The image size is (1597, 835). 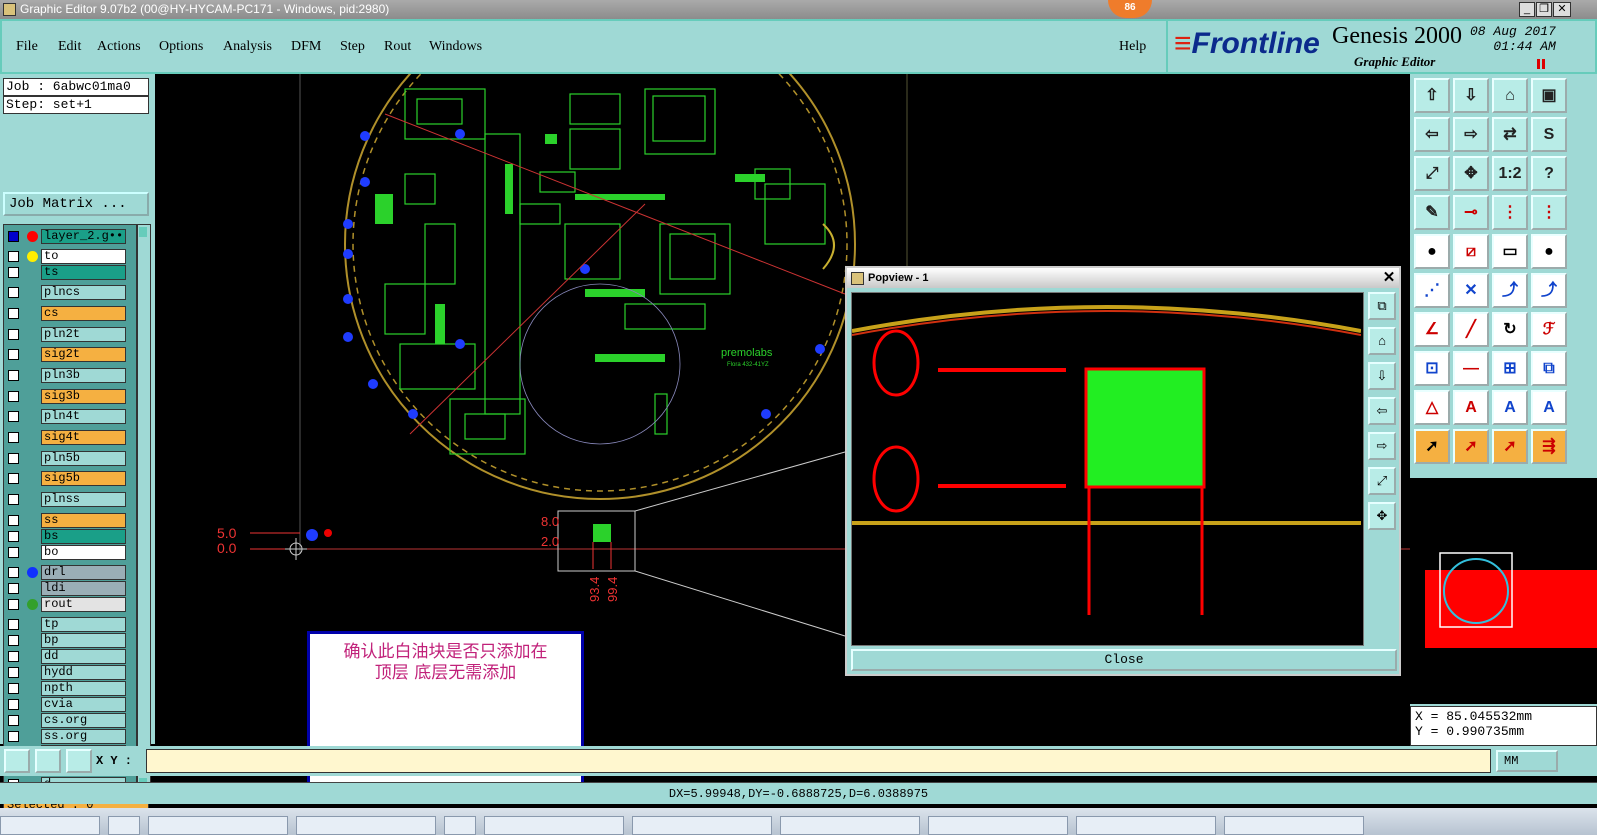 What do you see at coordinates (1471, 368) in the screenshot?
I see `dash-icon: —` at bounding box center [1471, 368].